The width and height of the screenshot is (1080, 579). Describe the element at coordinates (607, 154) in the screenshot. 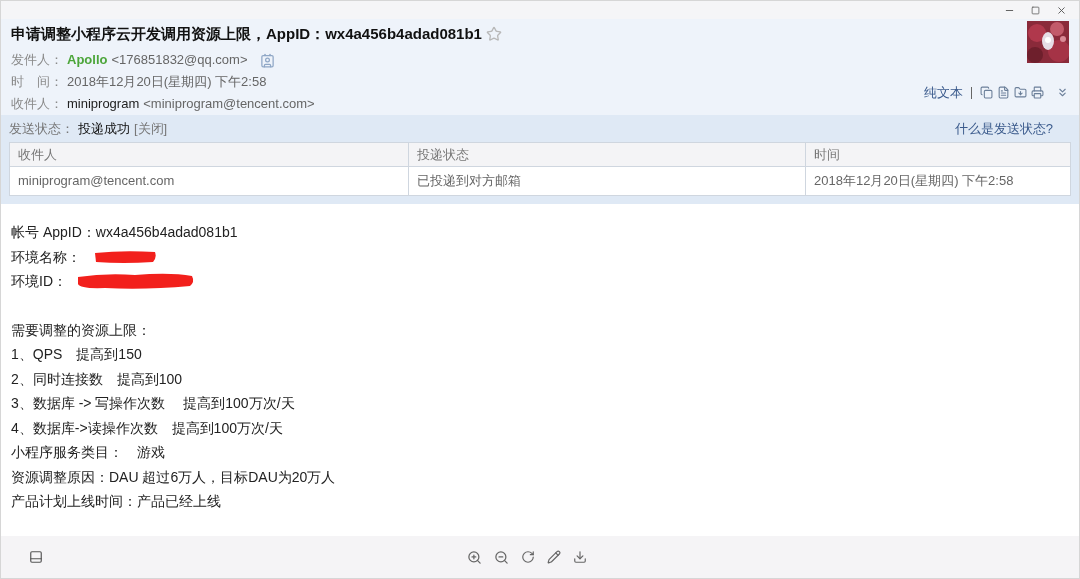

I see `column-header: 投递状态` at that location.